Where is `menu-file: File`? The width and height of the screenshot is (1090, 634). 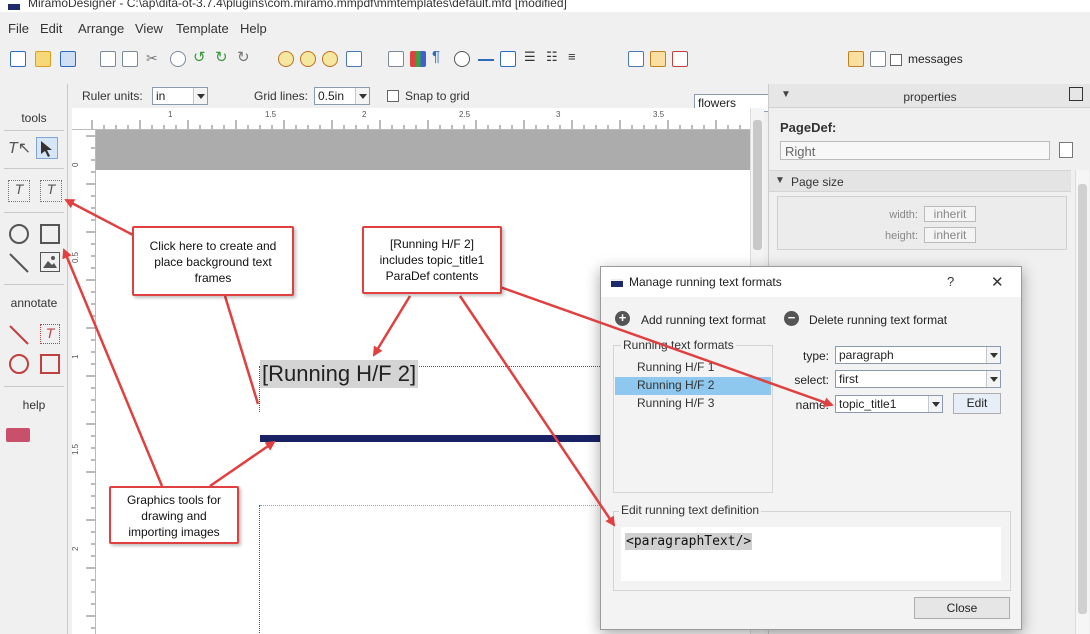
menu-file: File is located at coordinates (18, 28).